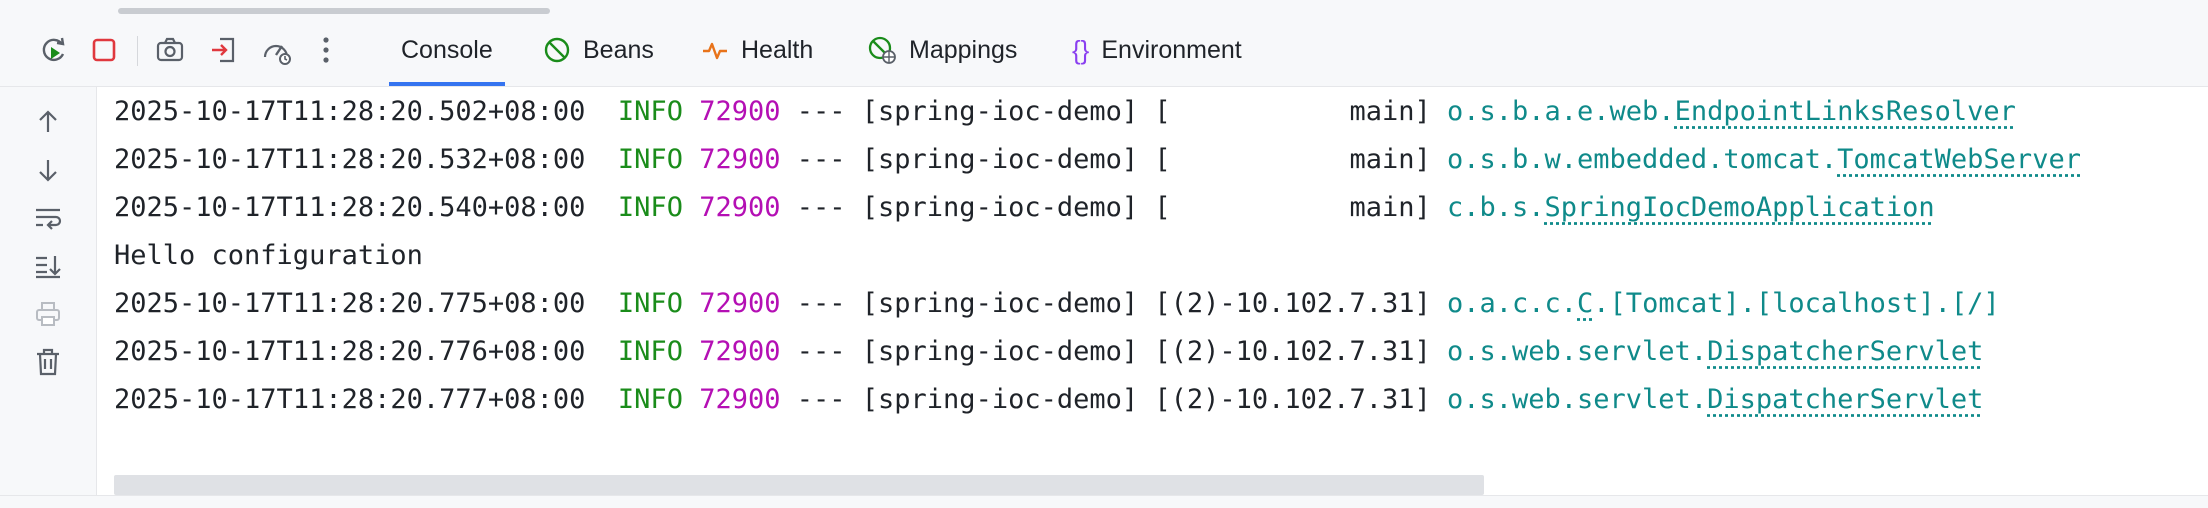  Describe the element at coordinates (777, 50) in the screenshot. I see `tab-health-label: Health` at that location.